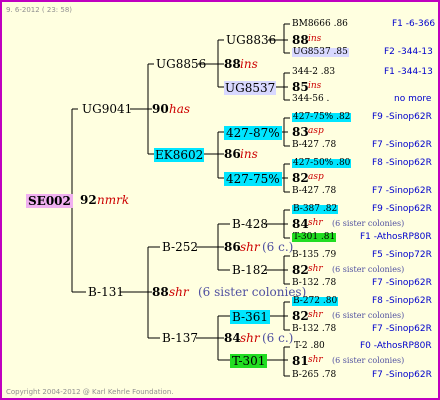  Describe the element at coordinates (113, 200) in the screenshot. I see `root-breed: nmrk` at that location.